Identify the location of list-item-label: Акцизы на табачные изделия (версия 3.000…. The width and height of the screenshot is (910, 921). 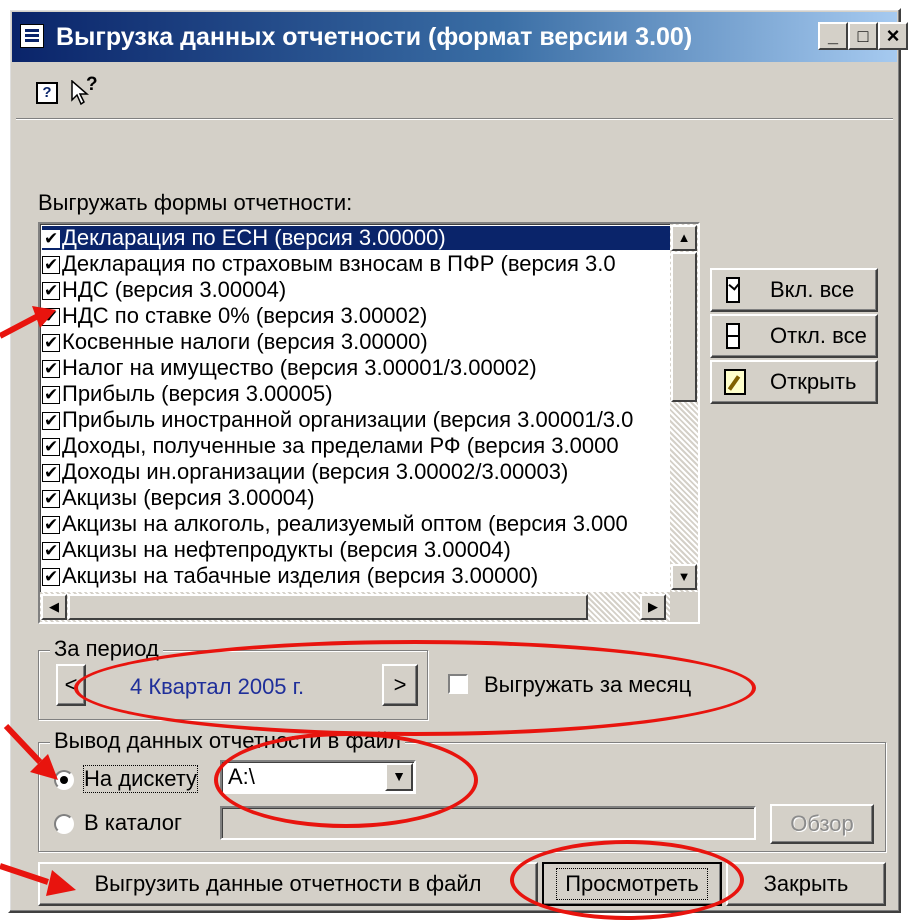
(300, 576).